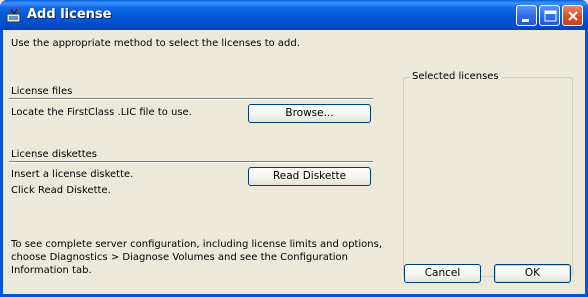 The height and width of the screenshot is (297, 588). I want to click on note-line-3: Information tab., so click(51, 270).